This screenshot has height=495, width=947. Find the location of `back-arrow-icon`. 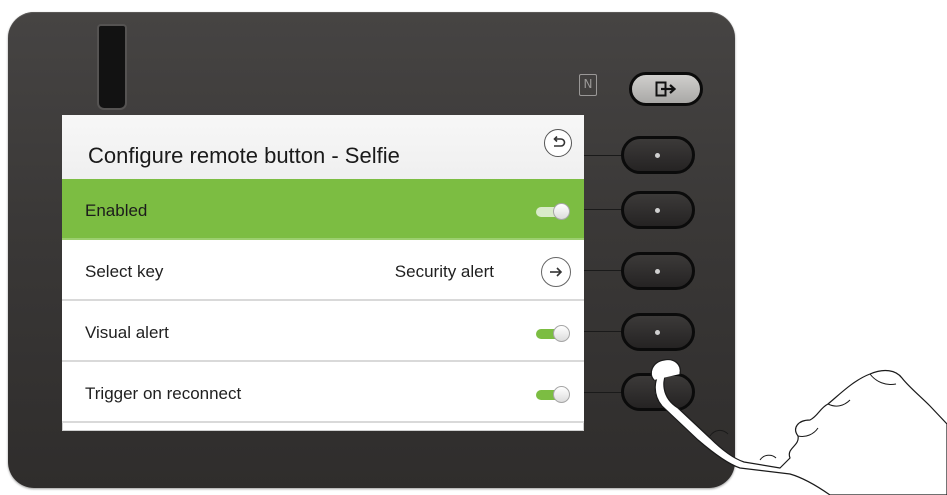

back-arrow-icon is located at coordinates (559, 141).